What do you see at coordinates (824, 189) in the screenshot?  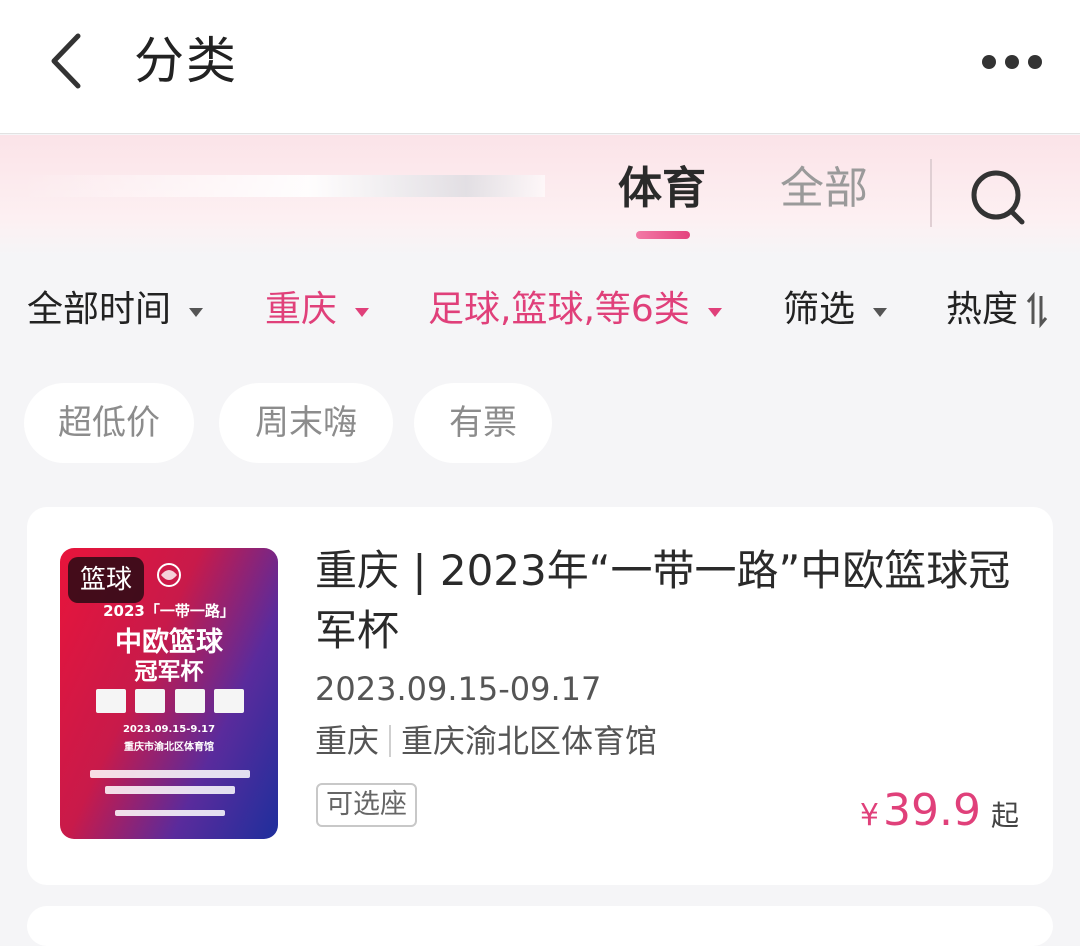 I see `tab-all: 全部` at bounding box center [824, 189].